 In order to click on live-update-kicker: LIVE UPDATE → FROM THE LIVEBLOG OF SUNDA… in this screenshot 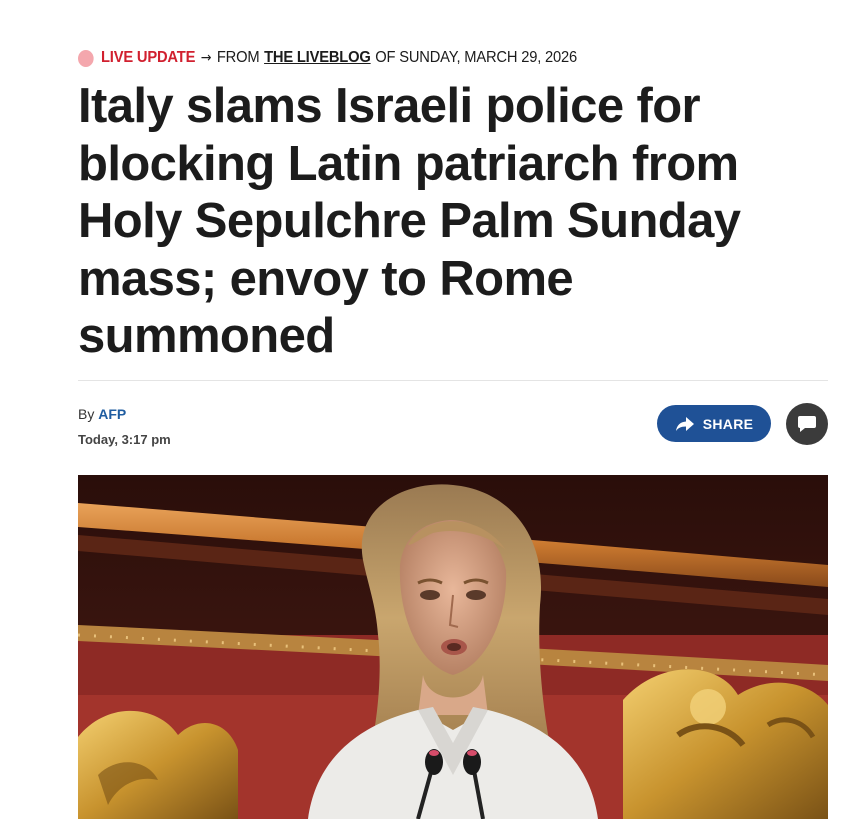, I will do `click(327, 58)`.